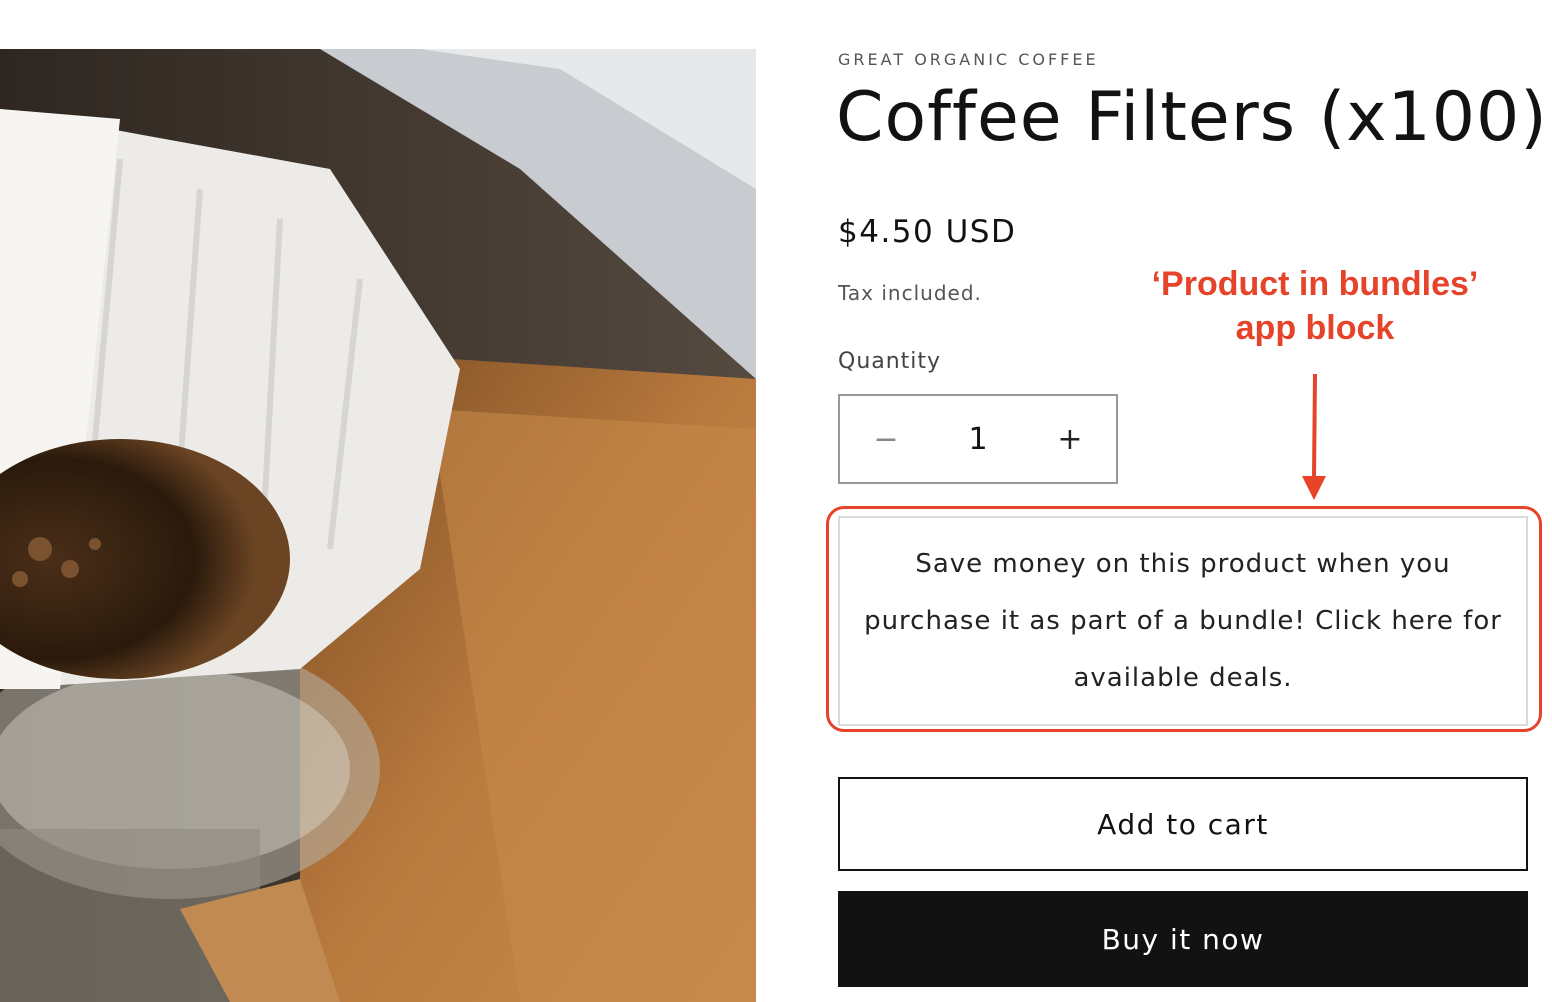 The image size is (1552, 1002). Describe the element at coordinates (886, 439) in the screenshot. I see `quantity-decrease-button: −` at that location.